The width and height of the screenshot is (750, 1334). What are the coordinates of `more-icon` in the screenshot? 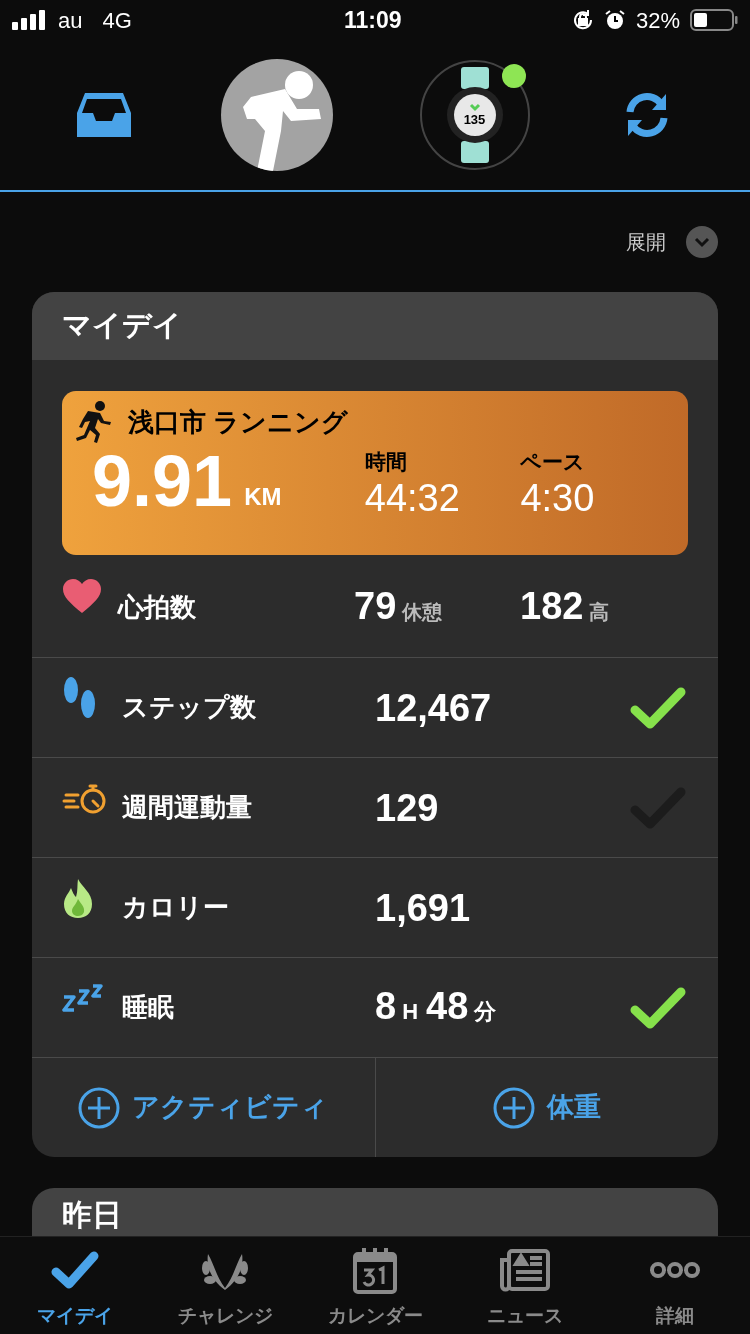 It's located at (675, 1269).